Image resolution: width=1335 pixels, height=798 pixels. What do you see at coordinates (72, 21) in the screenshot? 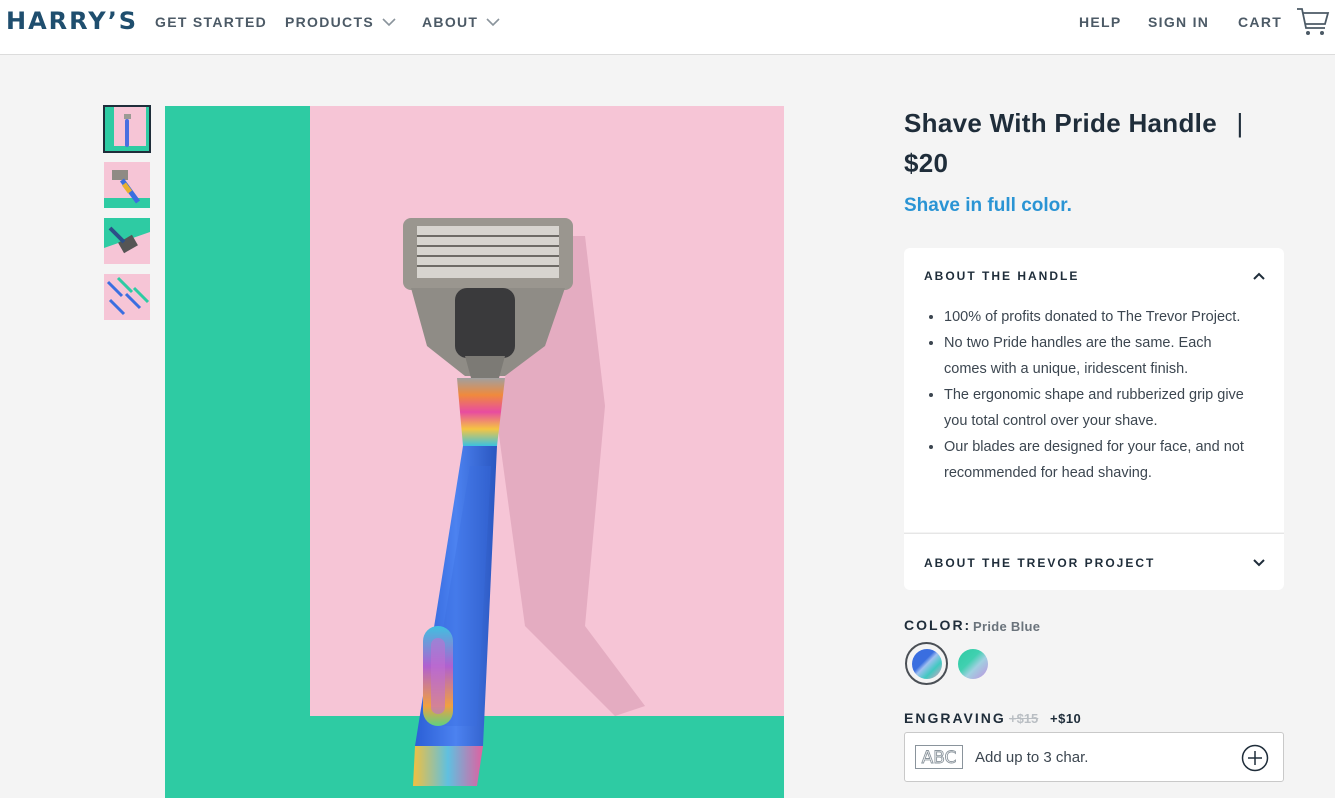
I see `logo: HARRY’S` at bounding box center [72, 21].